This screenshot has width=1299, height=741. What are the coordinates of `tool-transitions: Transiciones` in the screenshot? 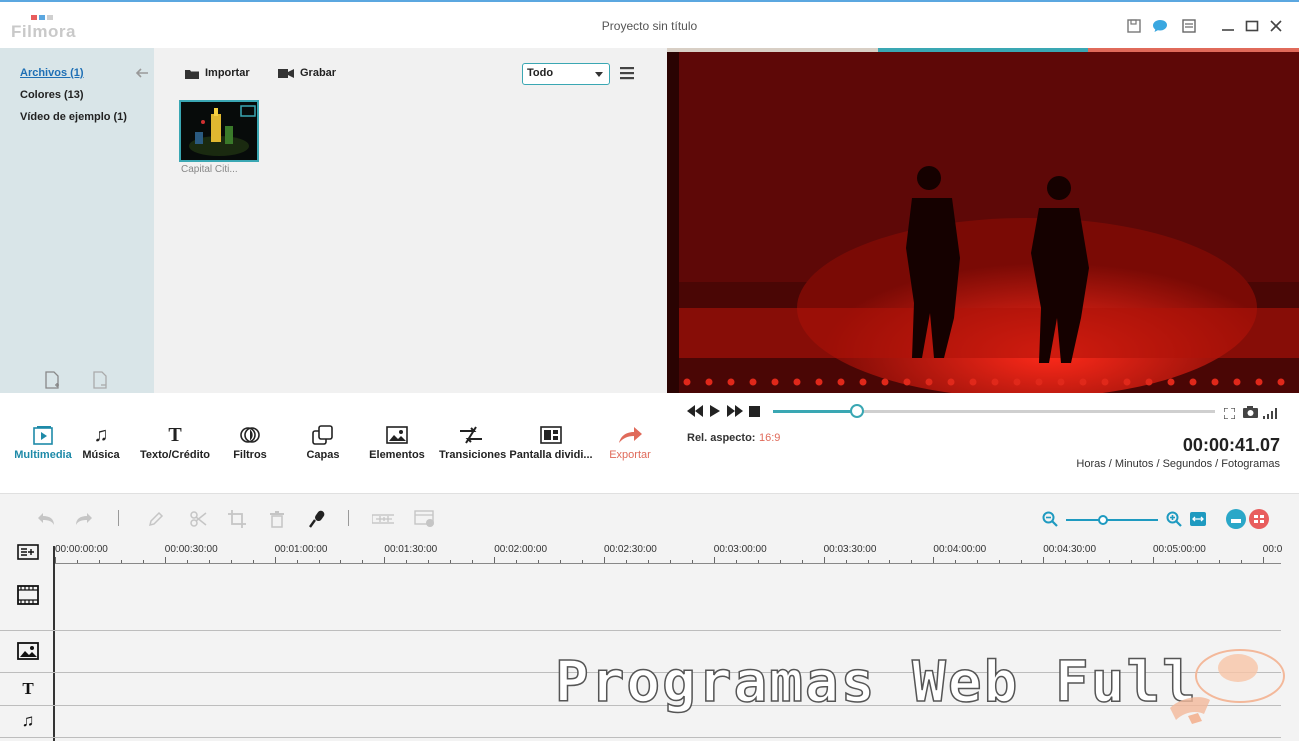 It's located at (472, 442).